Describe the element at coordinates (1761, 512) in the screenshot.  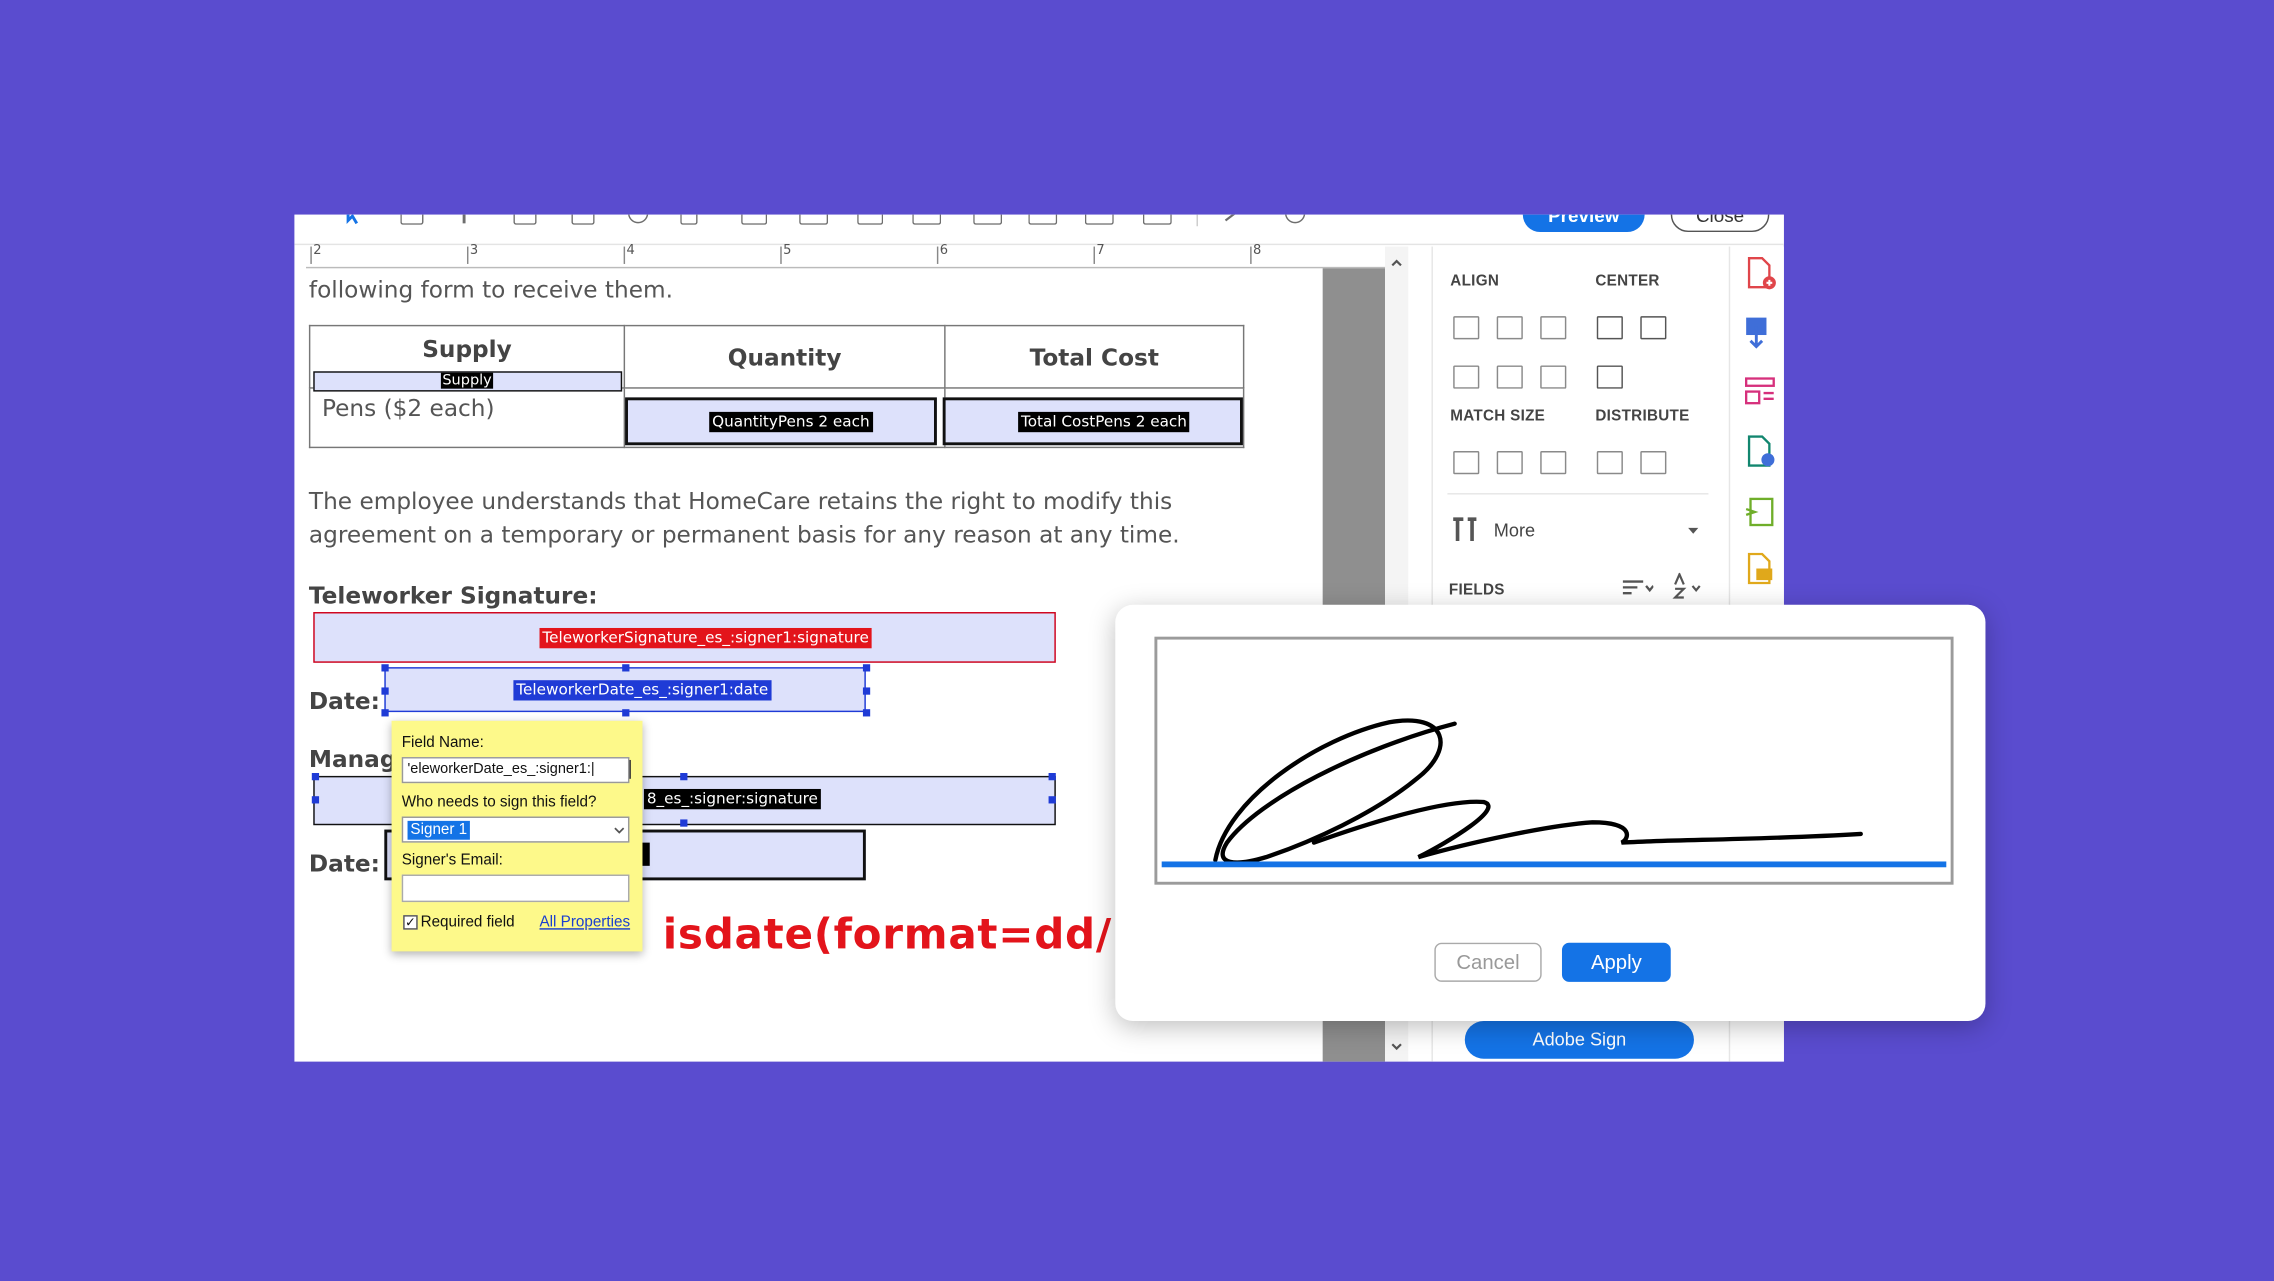
I see `organize-pages-icon` at that location.